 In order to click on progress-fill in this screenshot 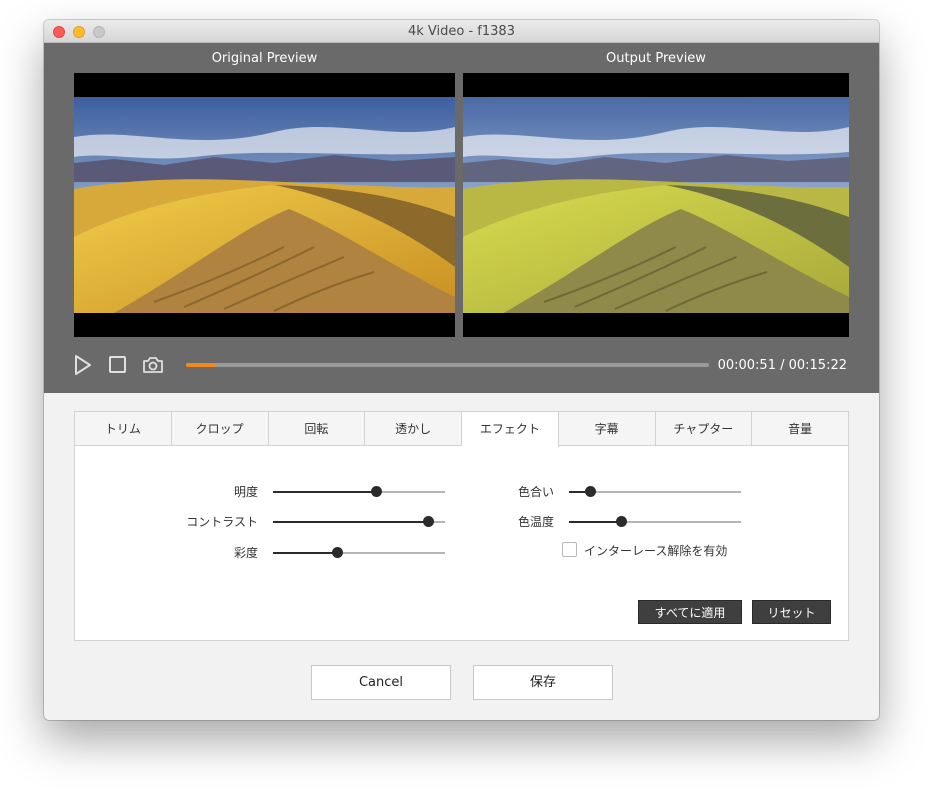, I will do `click(201, 365)`.